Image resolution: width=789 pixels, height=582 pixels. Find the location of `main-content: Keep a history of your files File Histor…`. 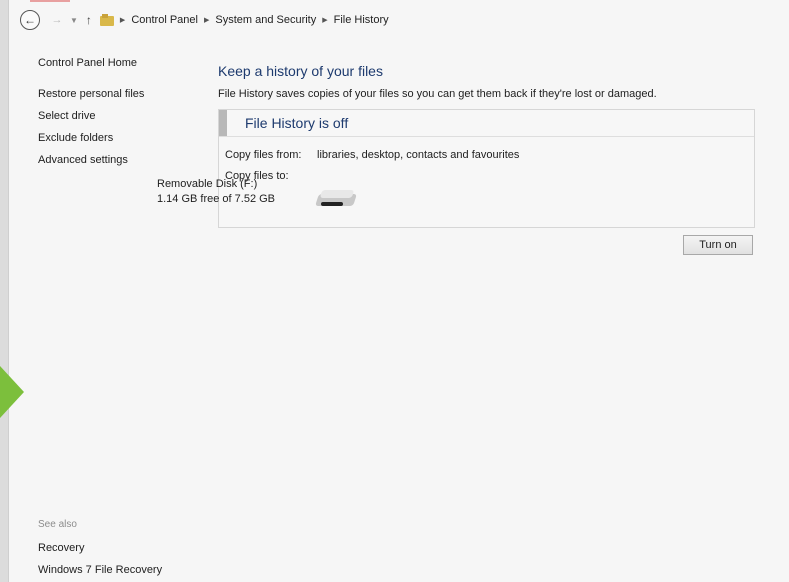

main-content: Keep a history of your files File Histor… is located at coordinates (488, 81).